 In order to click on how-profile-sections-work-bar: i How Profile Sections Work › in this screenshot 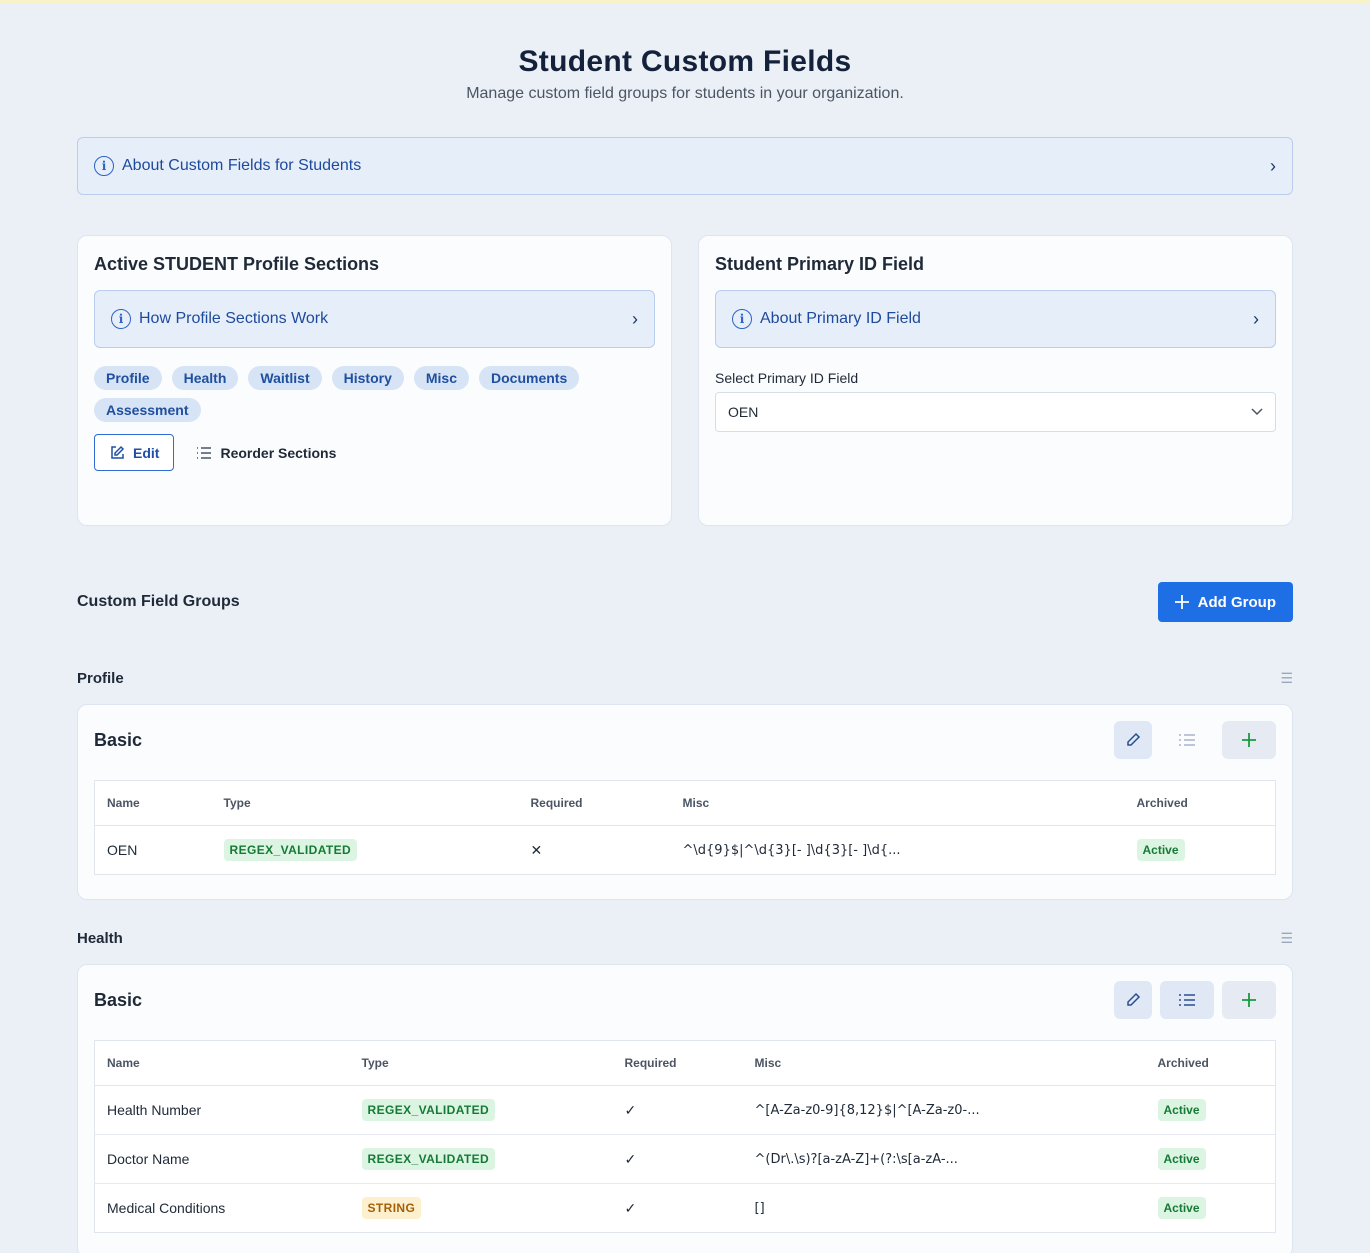, I will do `click(374, 319)`.